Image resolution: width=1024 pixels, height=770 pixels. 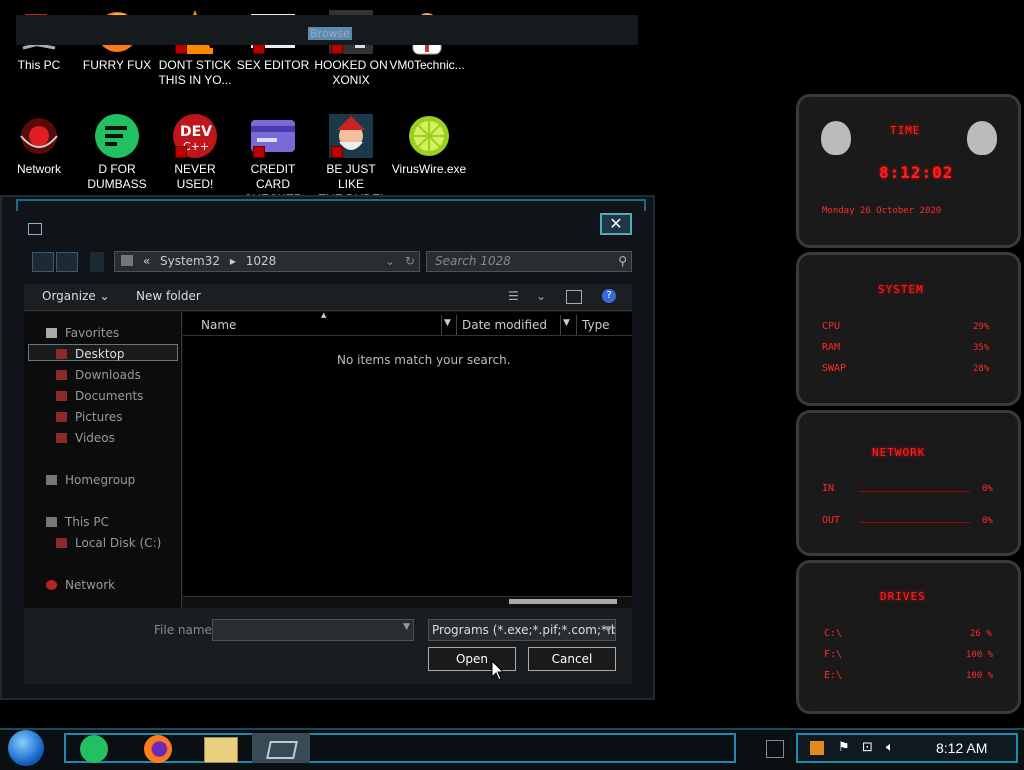 I want to click on address-bar: « System32 ▸ 1028 ⌄ ↻, so click(x=267, y=261).